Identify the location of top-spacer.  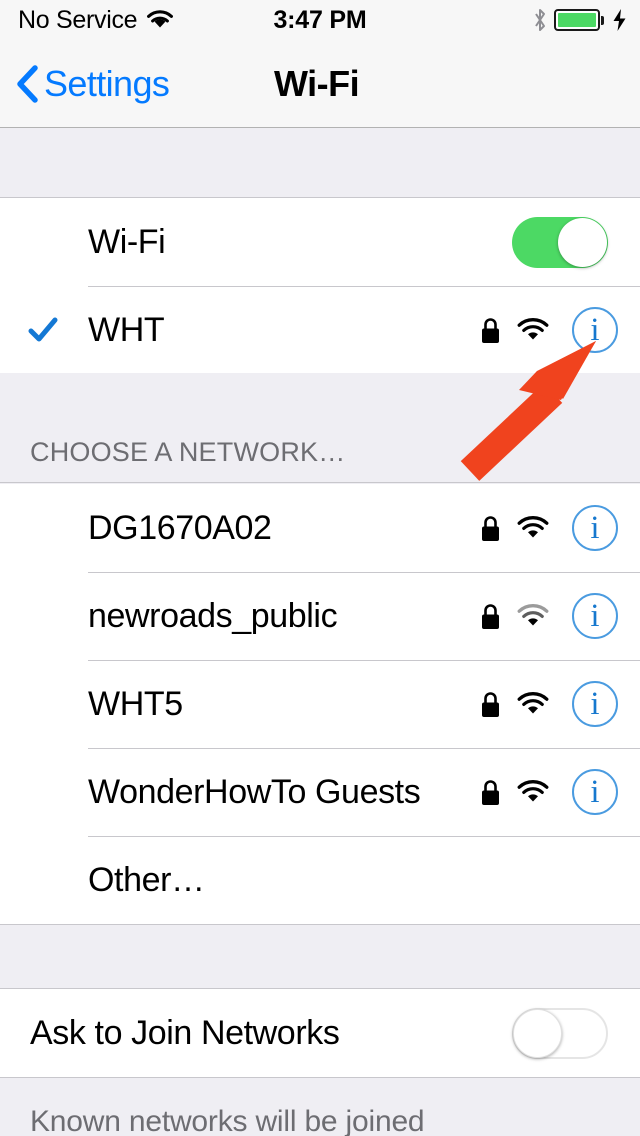
(320, 163).